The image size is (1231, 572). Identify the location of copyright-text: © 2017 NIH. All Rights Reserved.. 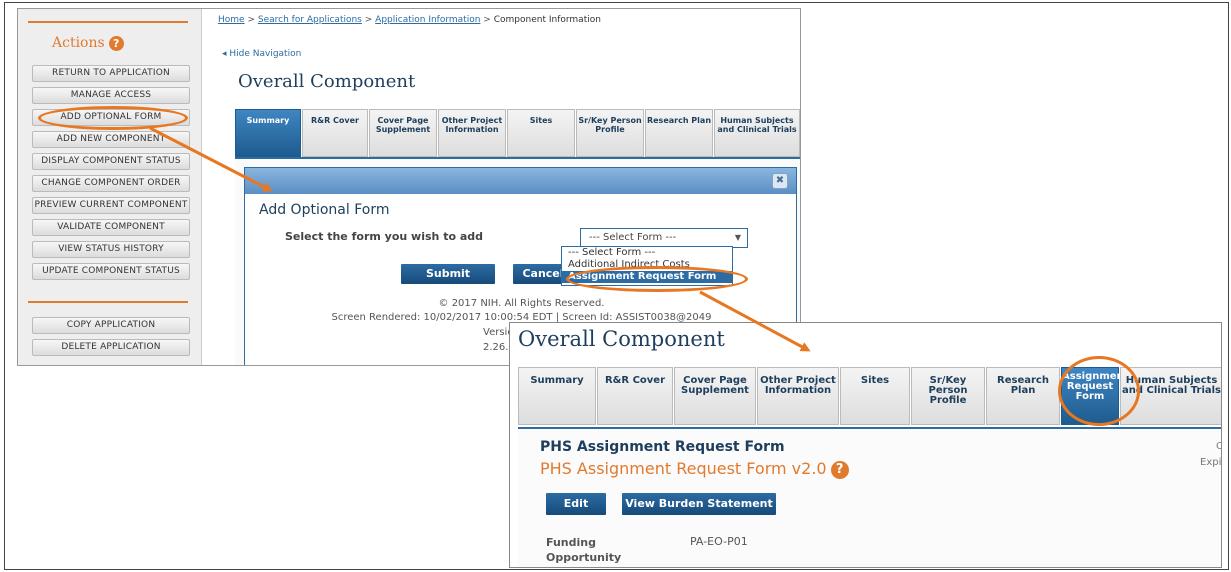
(521, 303).